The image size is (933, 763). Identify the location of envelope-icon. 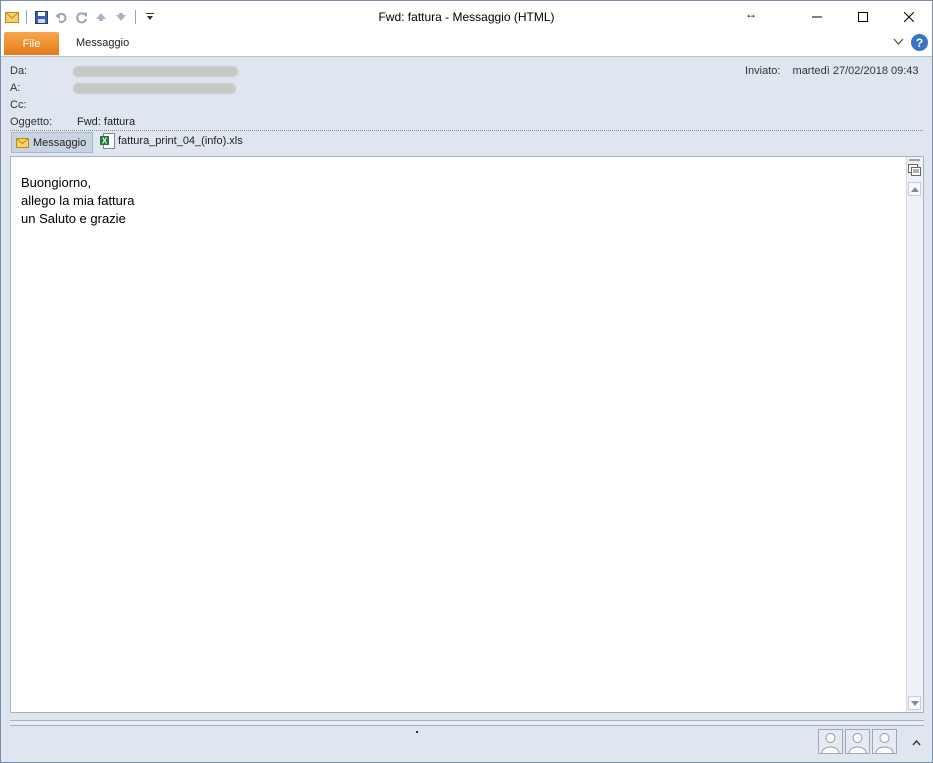
(22, 142).